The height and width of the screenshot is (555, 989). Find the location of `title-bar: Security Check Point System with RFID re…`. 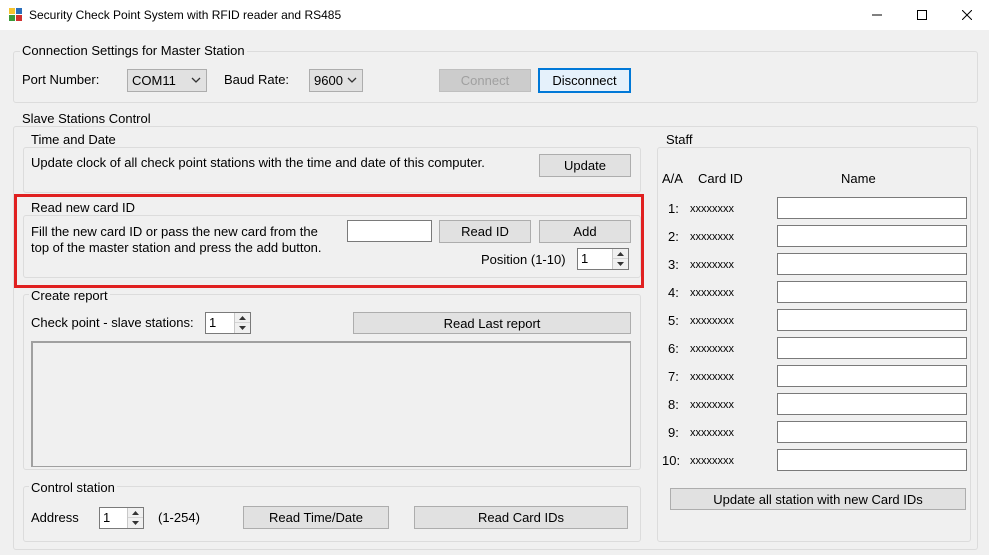

title-bar: Security Check Point System with RFID re… is located at coordinates (494, 15).